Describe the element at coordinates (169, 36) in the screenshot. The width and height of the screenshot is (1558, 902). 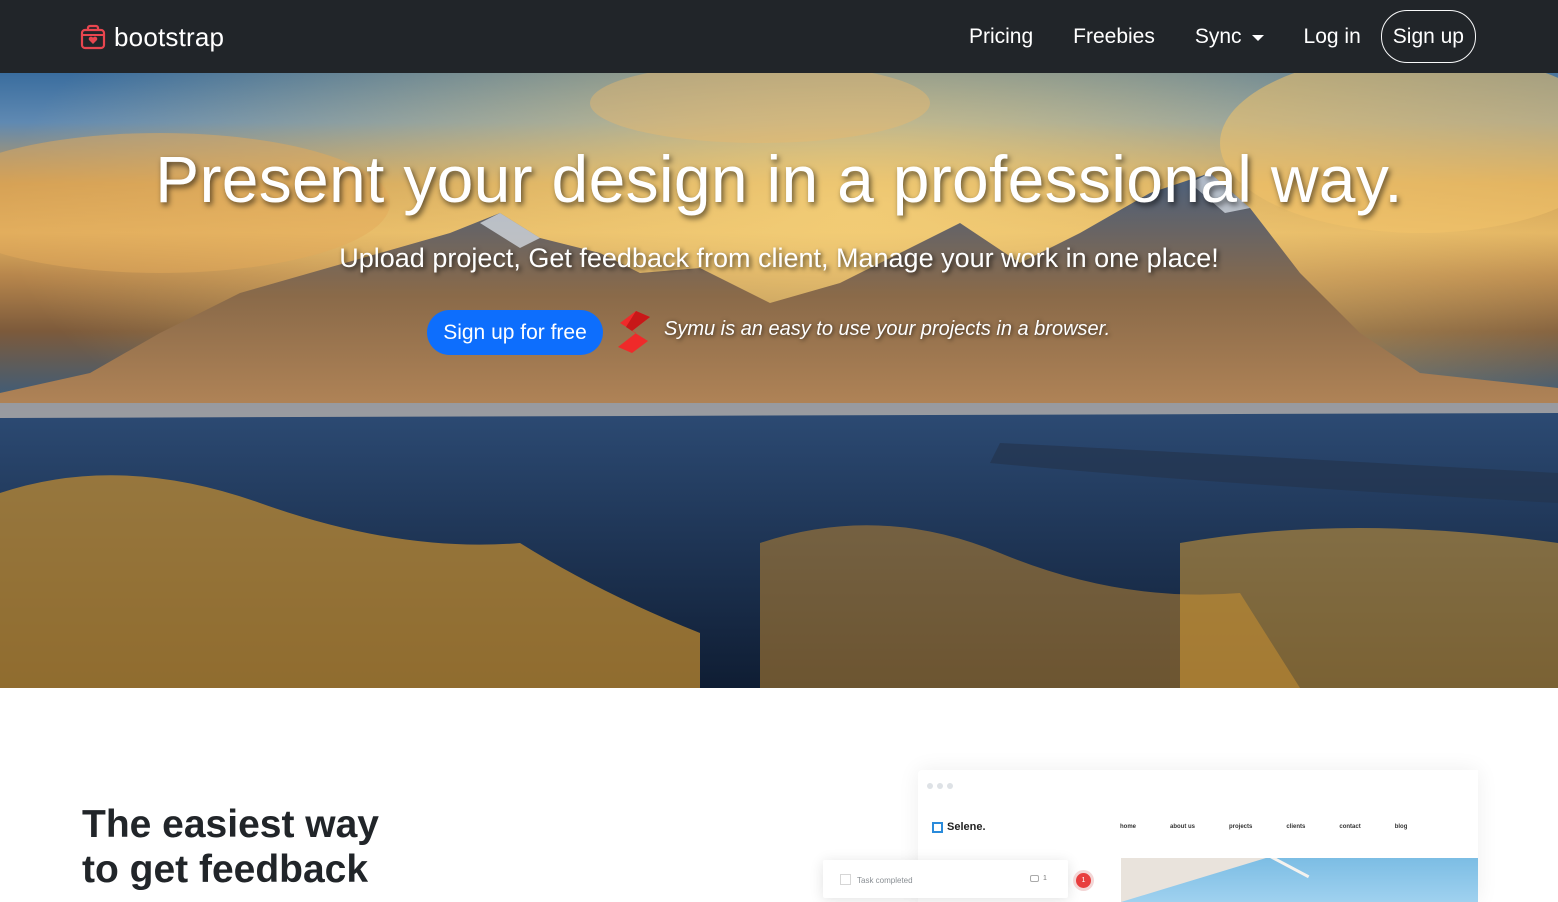
I see `brand-name: bootstrap` at that location.